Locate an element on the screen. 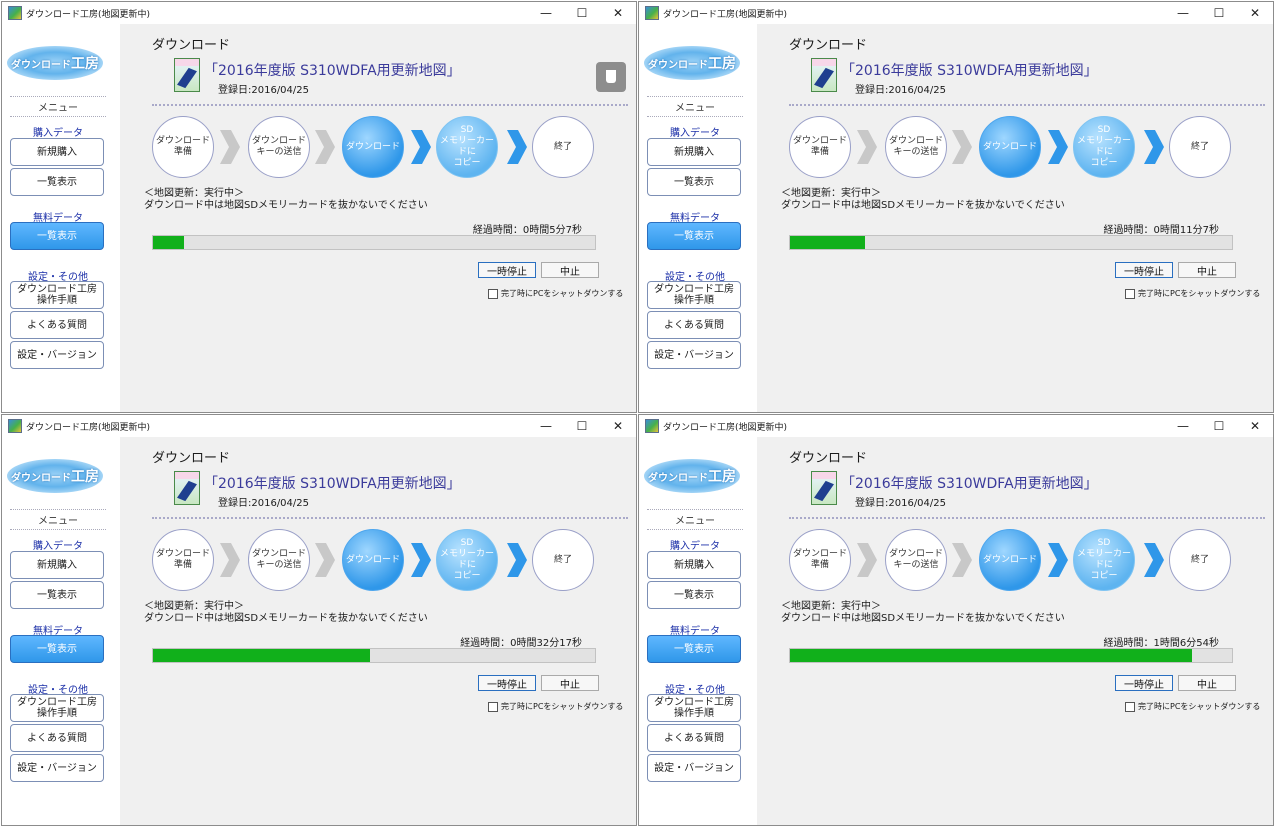 This screenshot has height=826, width=1280. status-warning: ダウンロード中は地図SDメモリーカードを抜かないでください is located at coordinates (923, 205).